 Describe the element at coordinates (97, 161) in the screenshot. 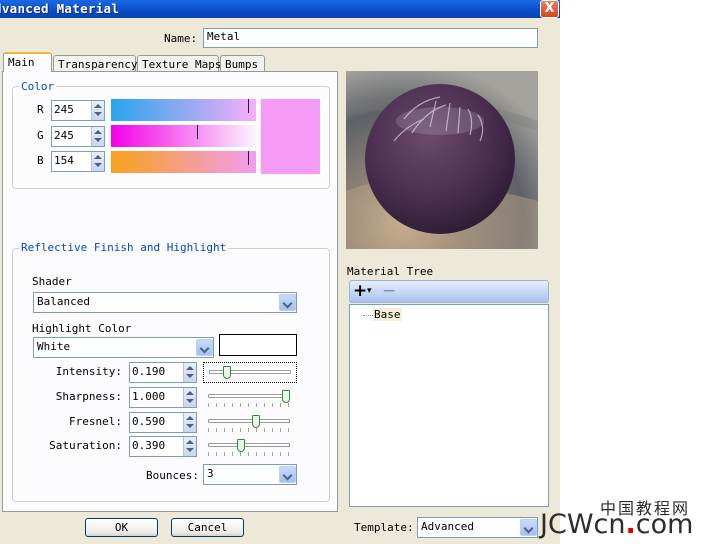

I see `channel-b-spinner` at that location.